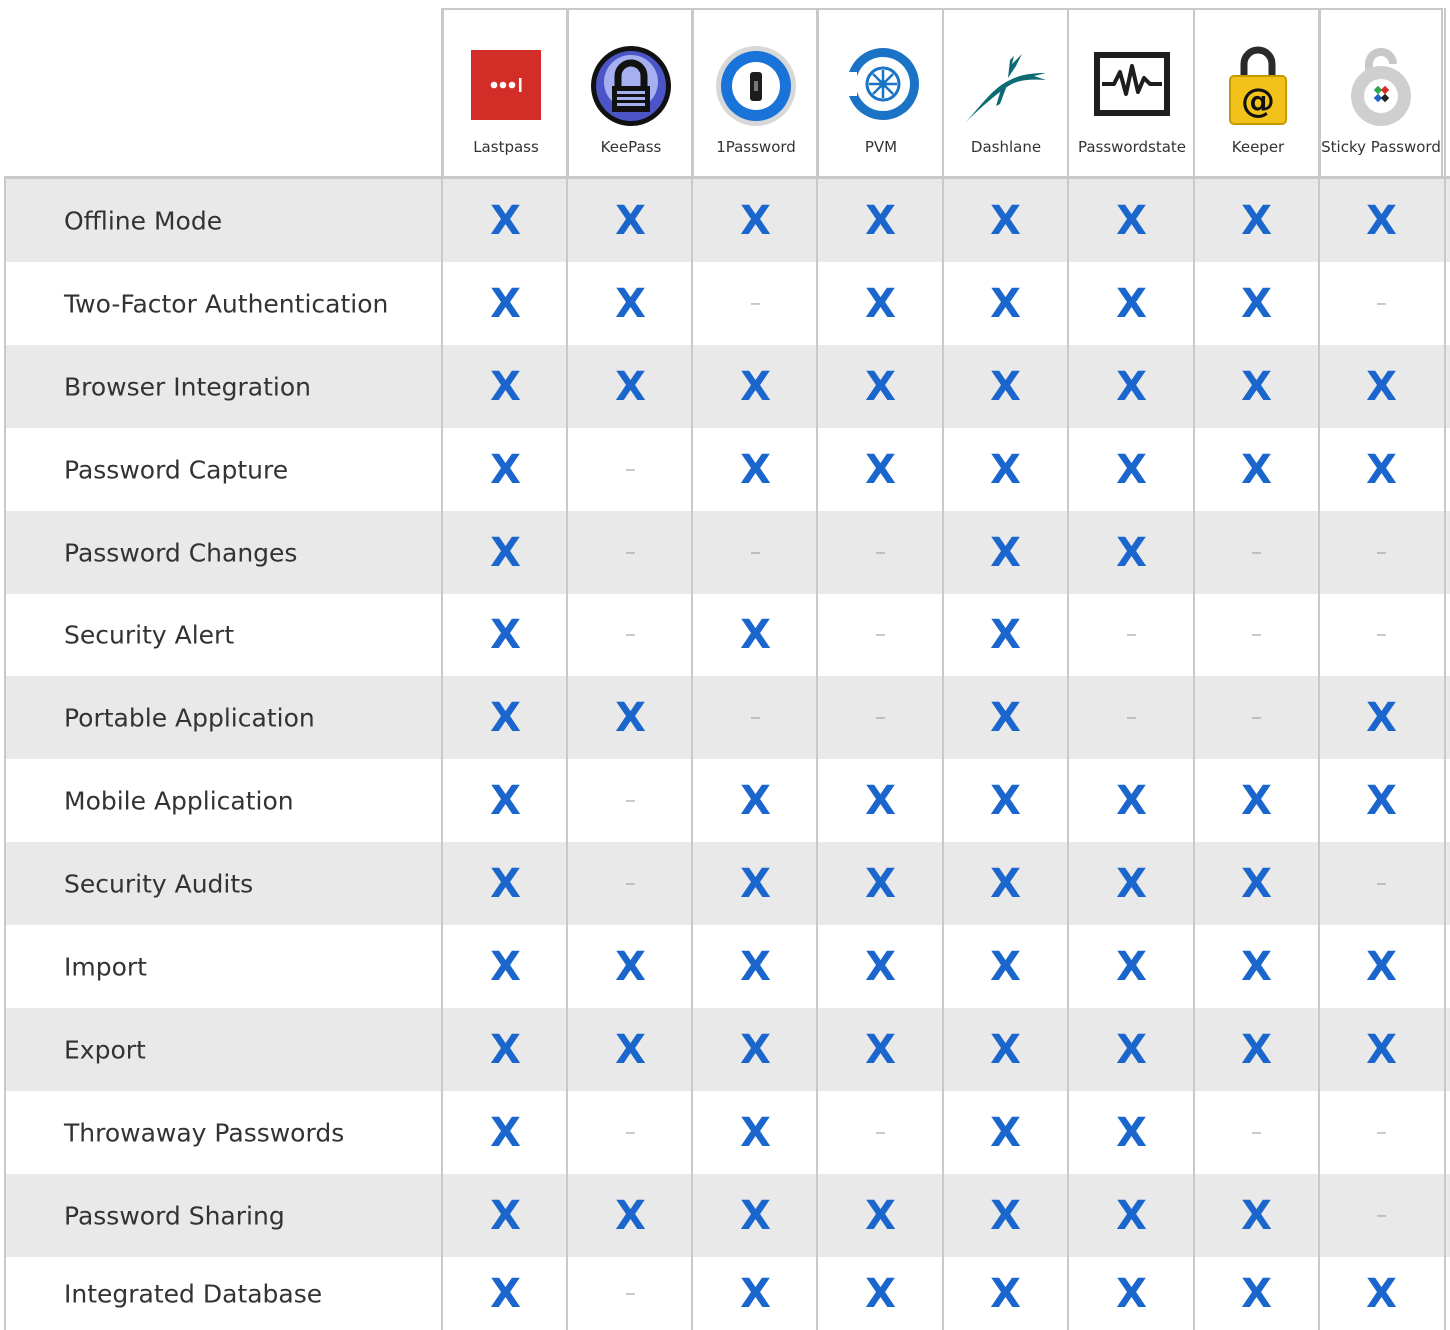 The height and width of the screenshot is (1330, 1450). I want to click on lastpass-logo-icon, so click(506, 85).